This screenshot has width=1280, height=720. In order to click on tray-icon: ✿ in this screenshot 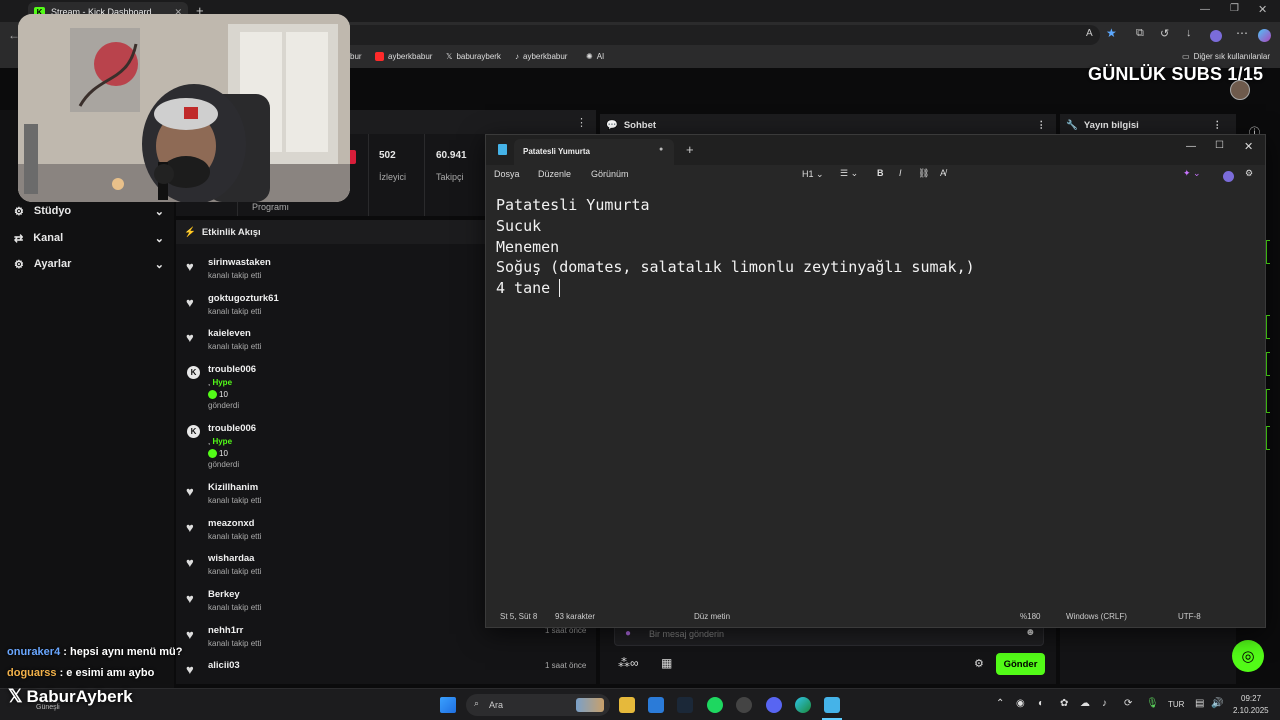, I will do `click(1064, 703)`.